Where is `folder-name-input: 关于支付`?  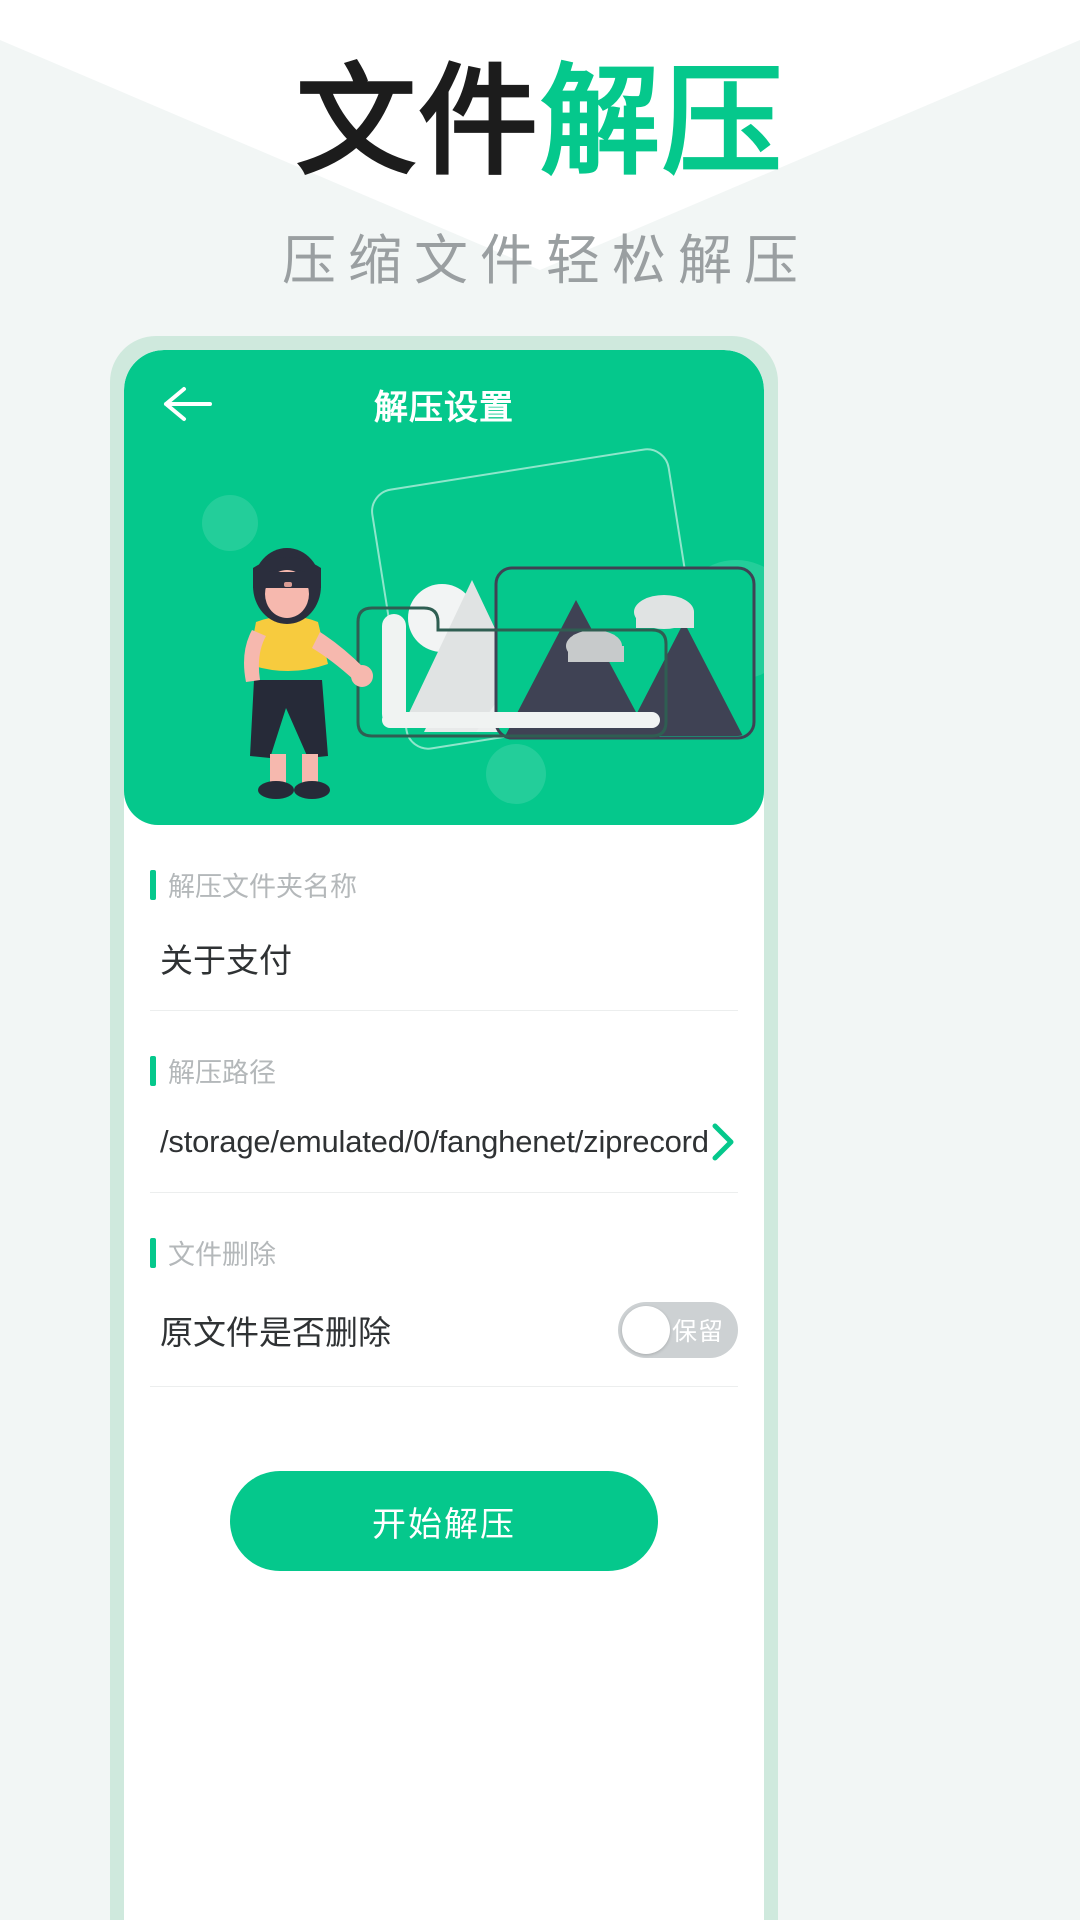 folder-name-input: 关于支付 is located at coordinates (221, 958).